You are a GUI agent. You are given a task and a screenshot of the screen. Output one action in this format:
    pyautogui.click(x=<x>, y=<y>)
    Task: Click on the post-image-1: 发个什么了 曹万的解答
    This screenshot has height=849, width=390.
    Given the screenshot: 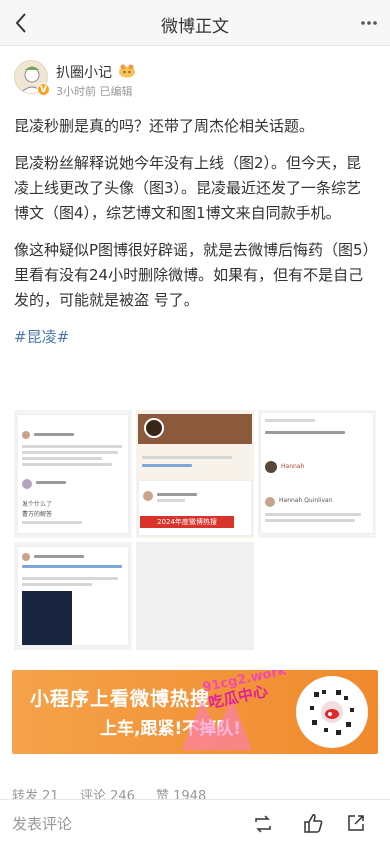 What is the action you would take?
    pyautogui.click(x=73, y=474)
    